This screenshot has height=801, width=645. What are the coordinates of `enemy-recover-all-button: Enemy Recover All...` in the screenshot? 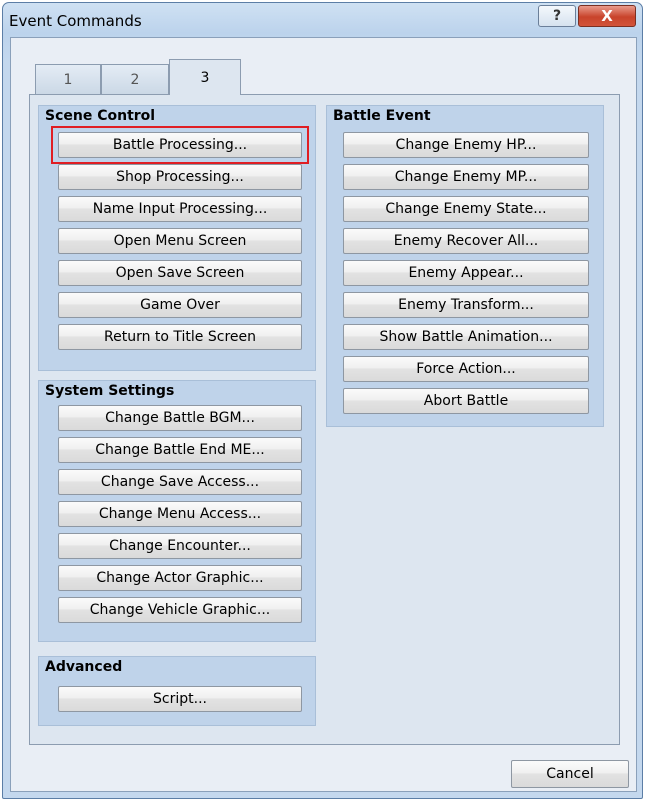 It's located at (466, 241).